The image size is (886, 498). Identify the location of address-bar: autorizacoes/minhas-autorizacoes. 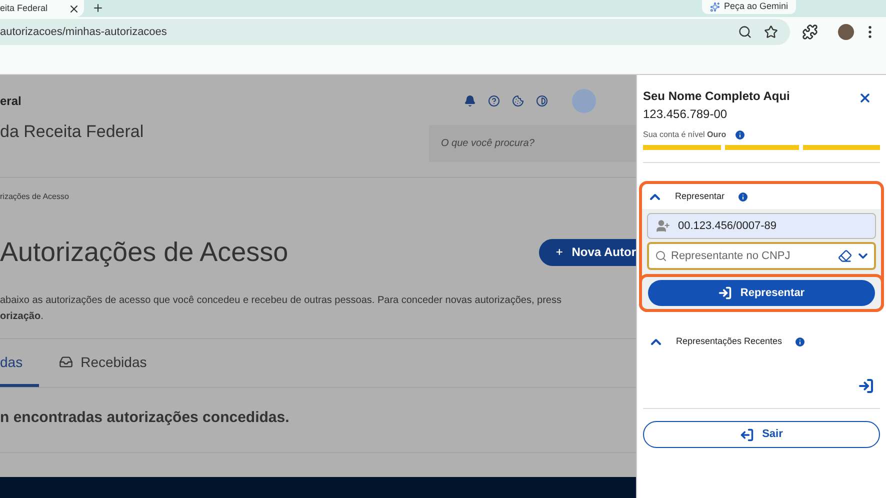
(395, 32).